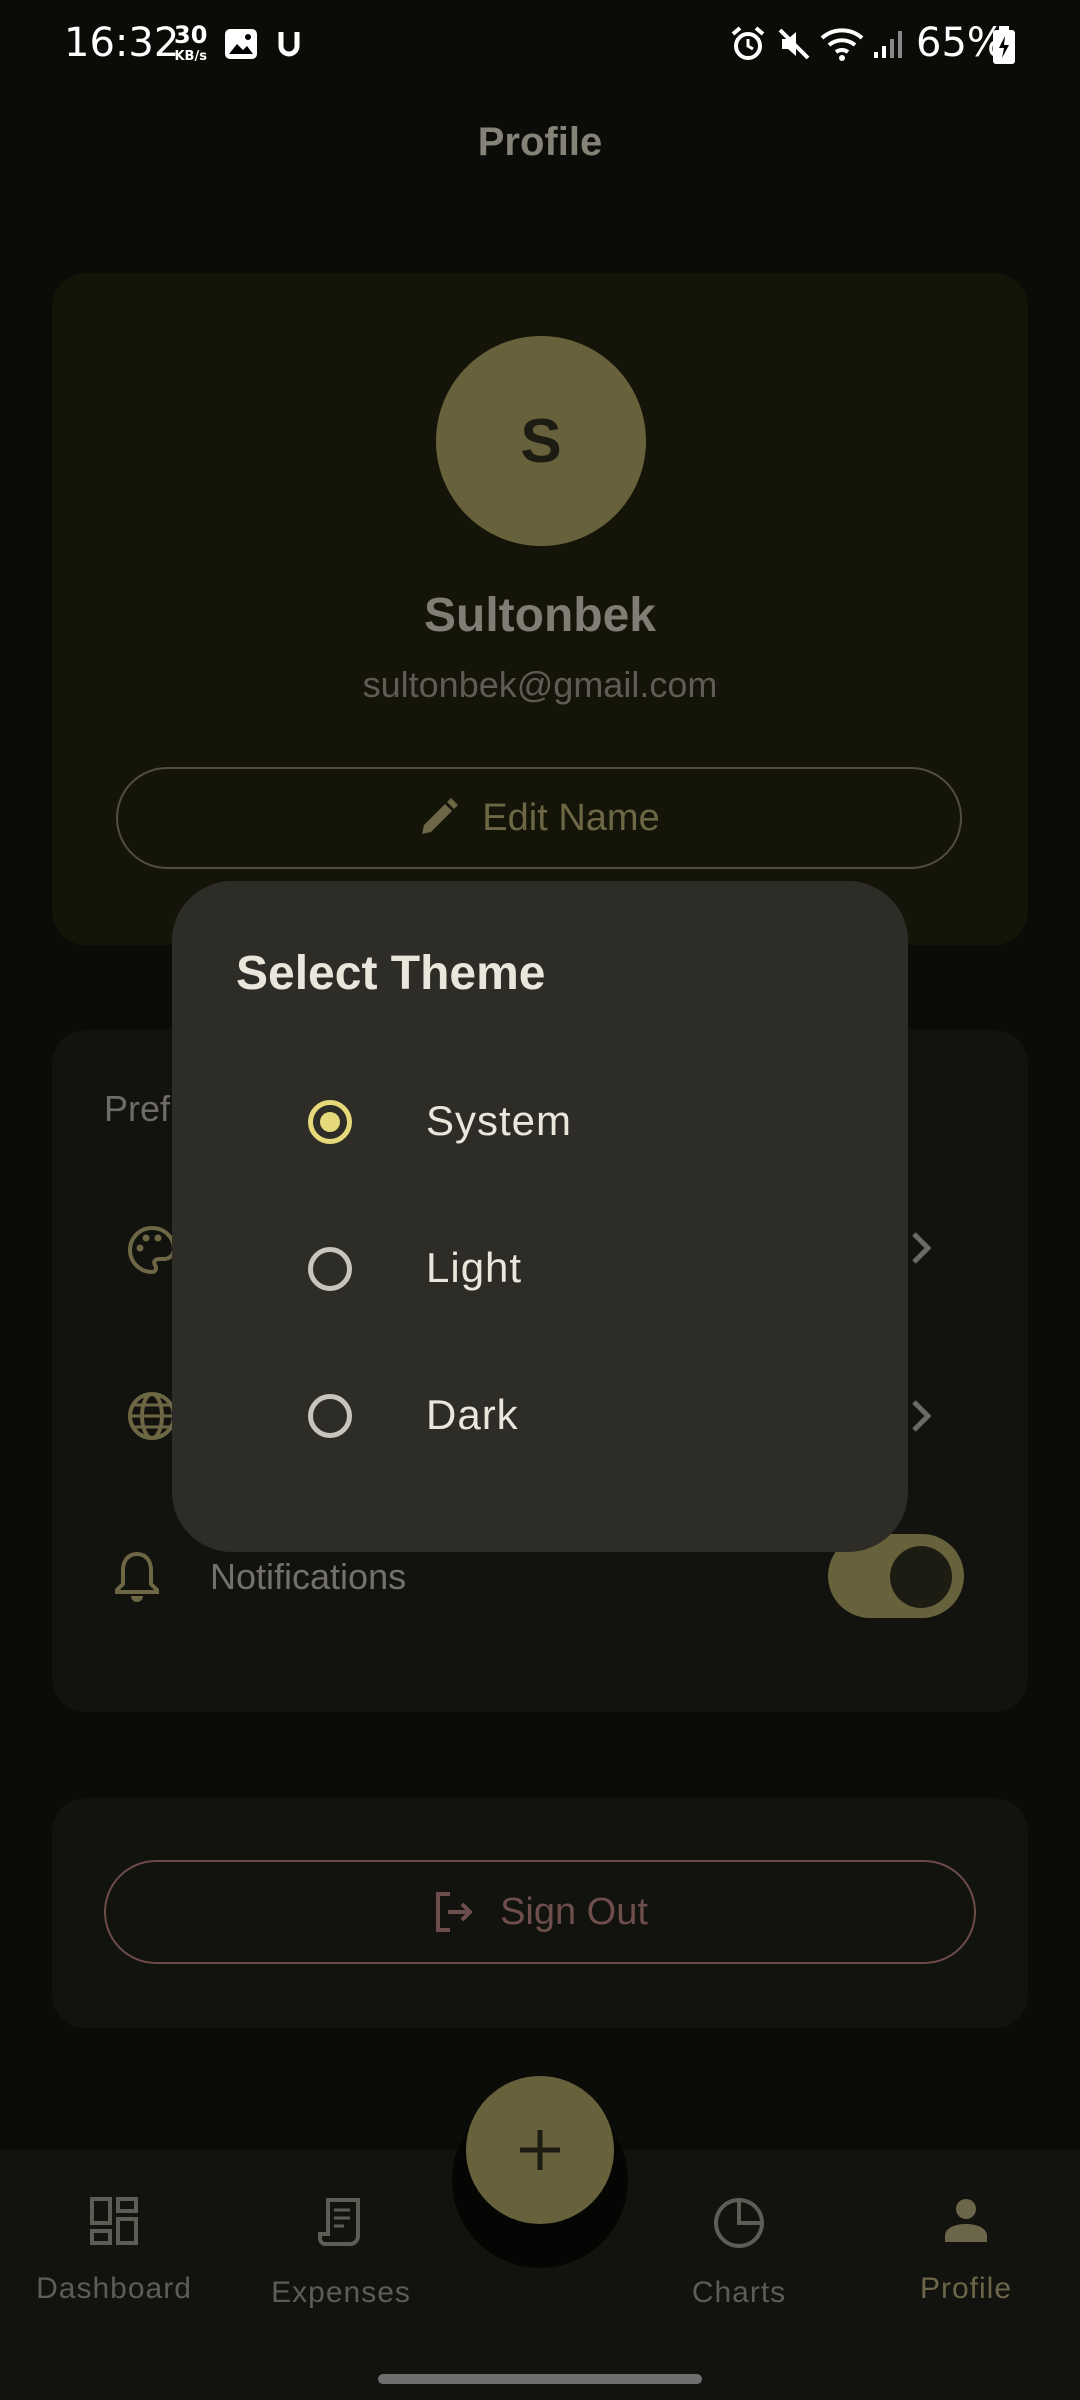 The image size is (1080, 2400). Describe the element at coordinates (339, 2222) in the screenshot. I see `receipt-icon` at that location.